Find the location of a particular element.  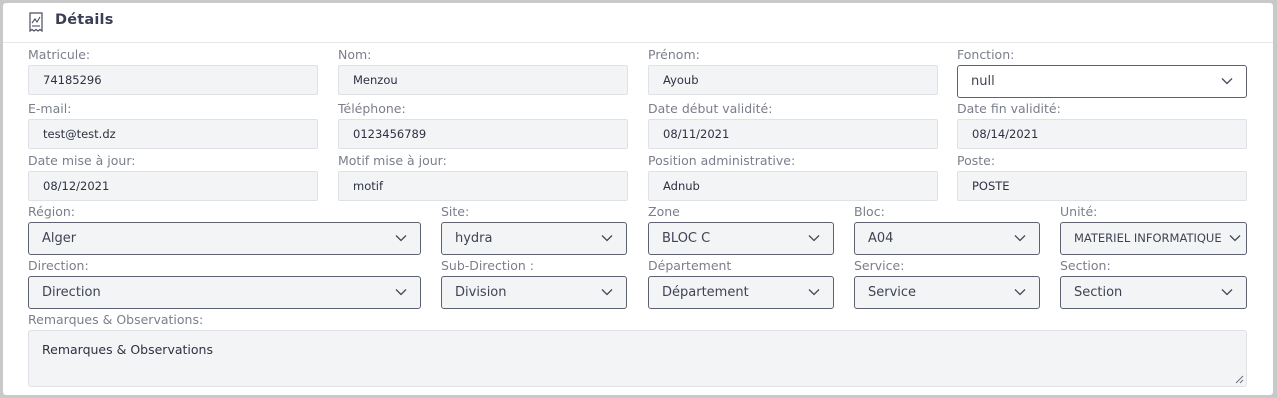

card-title: Détails is located at coordinates (84, 20).